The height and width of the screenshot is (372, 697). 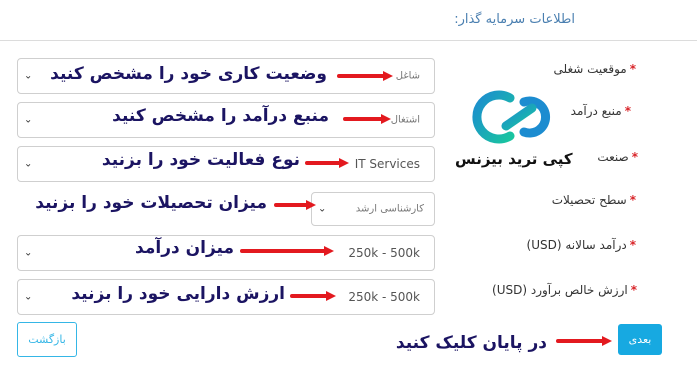 I want to click on annotation-education: میزان تحصیلات خود را بزنید, so click(x=151, y=203).